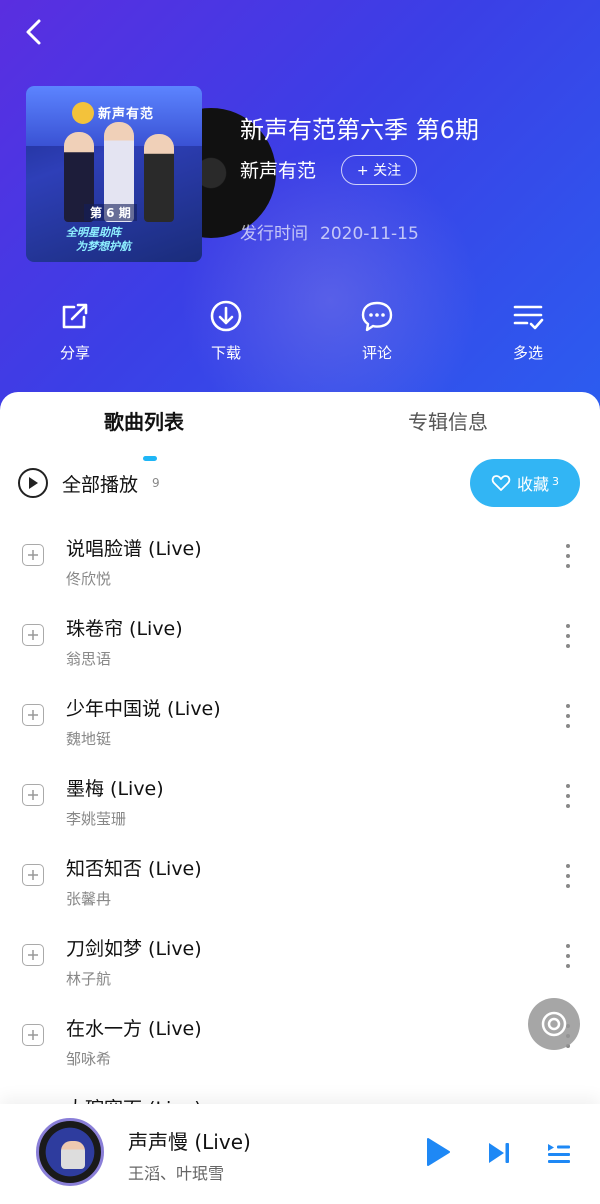 This screenshot has width=600, height=1204. I want to click on download-icon, so click(226, 316).